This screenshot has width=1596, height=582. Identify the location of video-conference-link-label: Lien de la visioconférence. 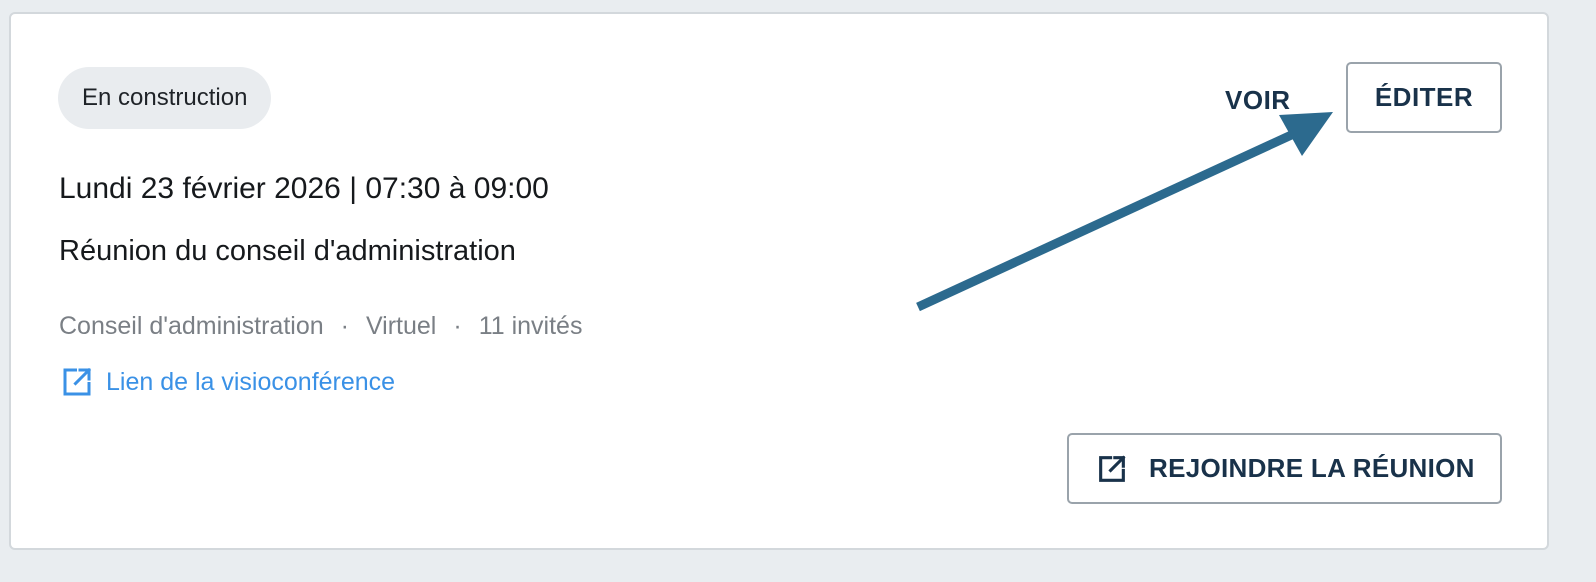
(251, 381).